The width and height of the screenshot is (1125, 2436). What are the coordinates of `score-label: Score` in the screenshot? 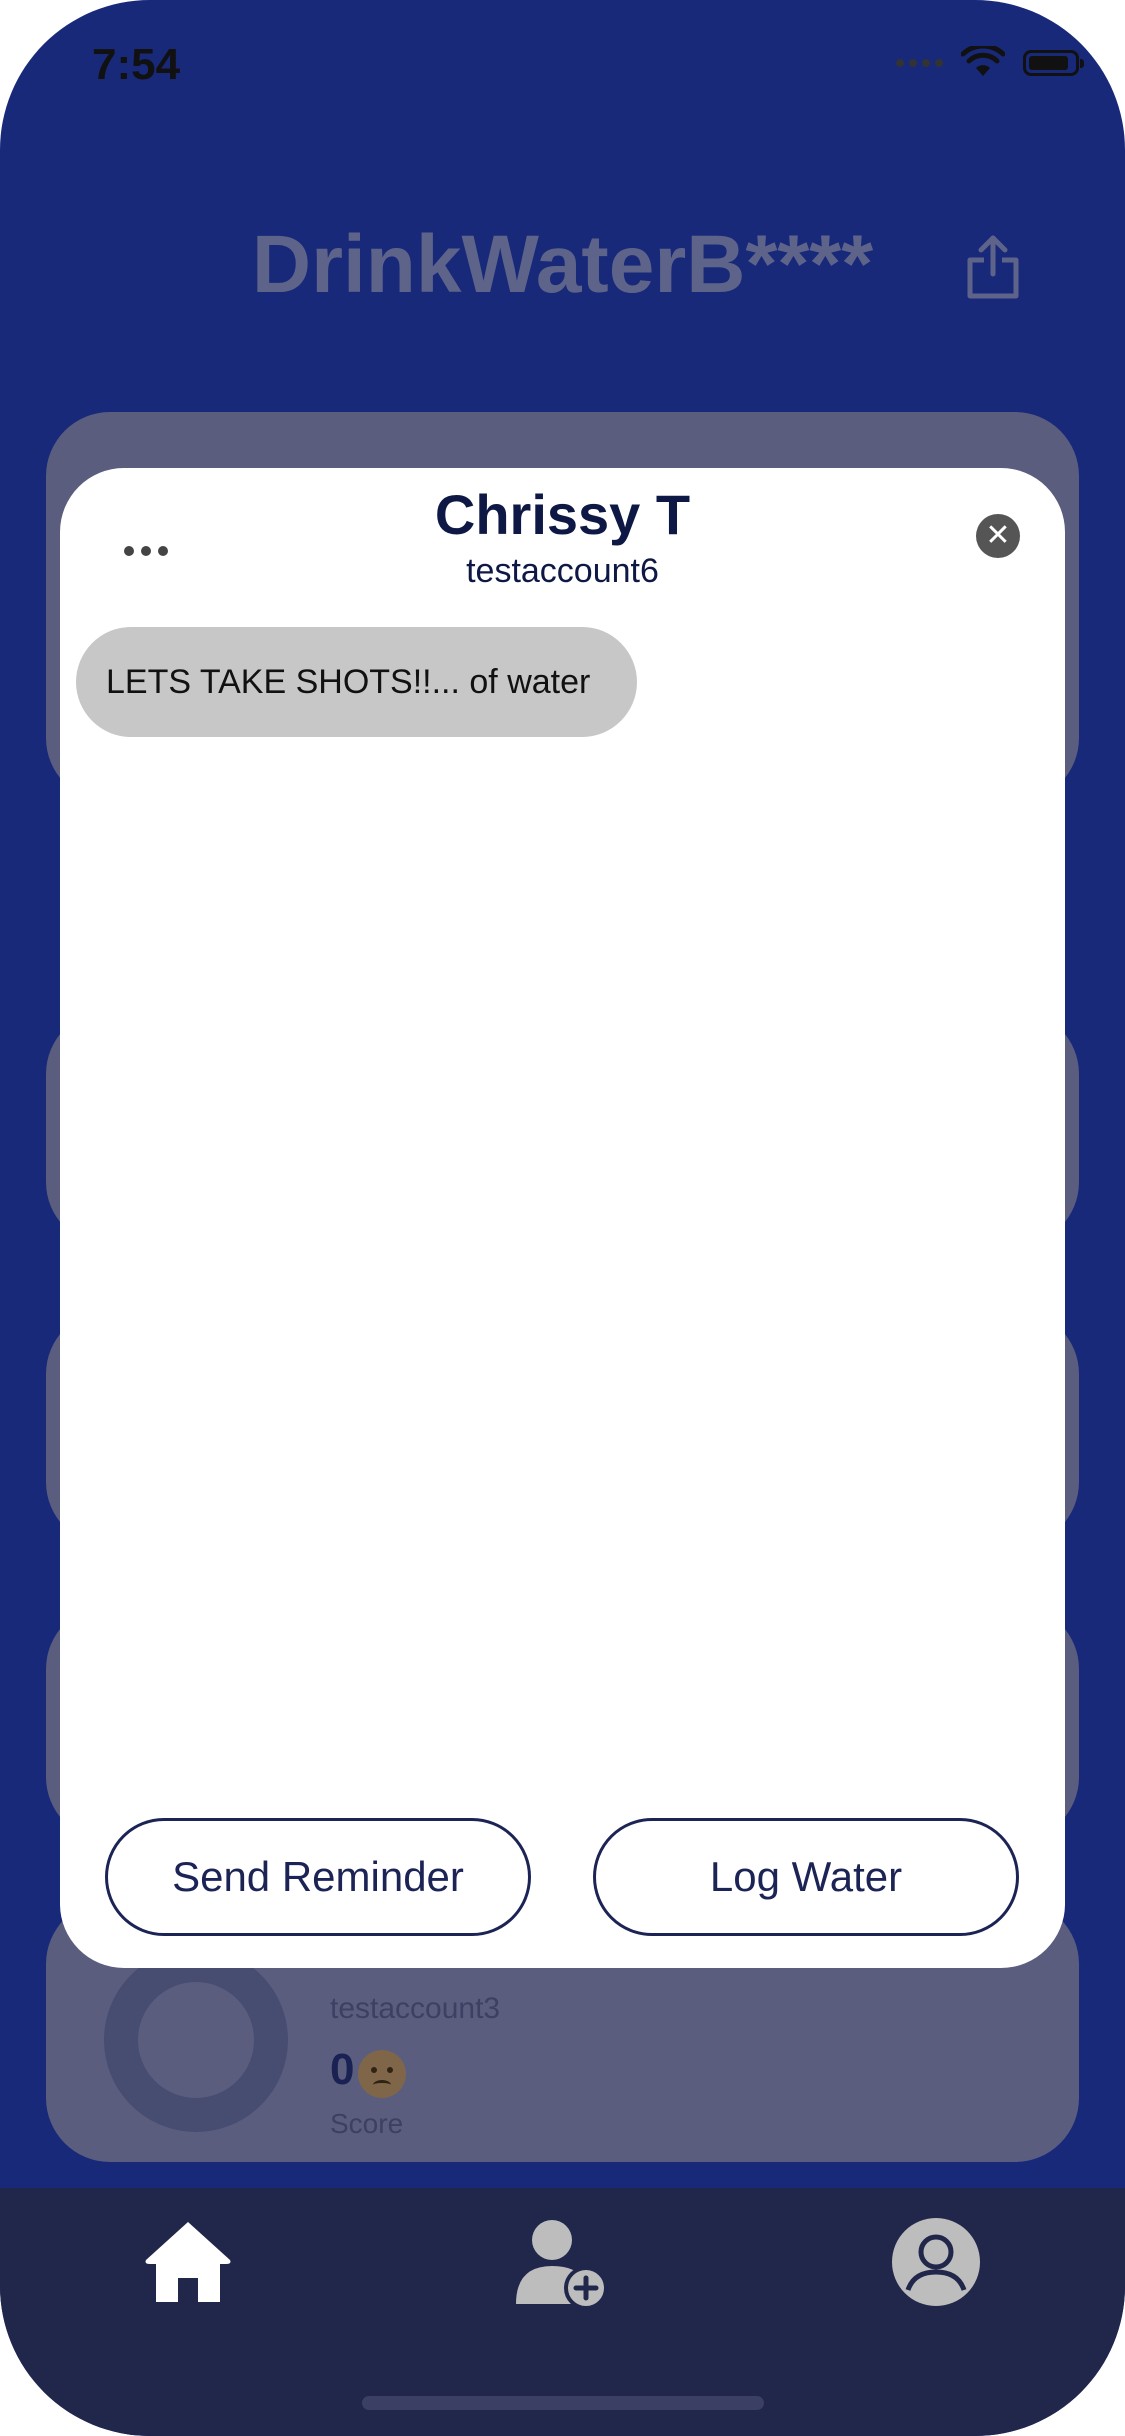 It's located at (367, 2123).